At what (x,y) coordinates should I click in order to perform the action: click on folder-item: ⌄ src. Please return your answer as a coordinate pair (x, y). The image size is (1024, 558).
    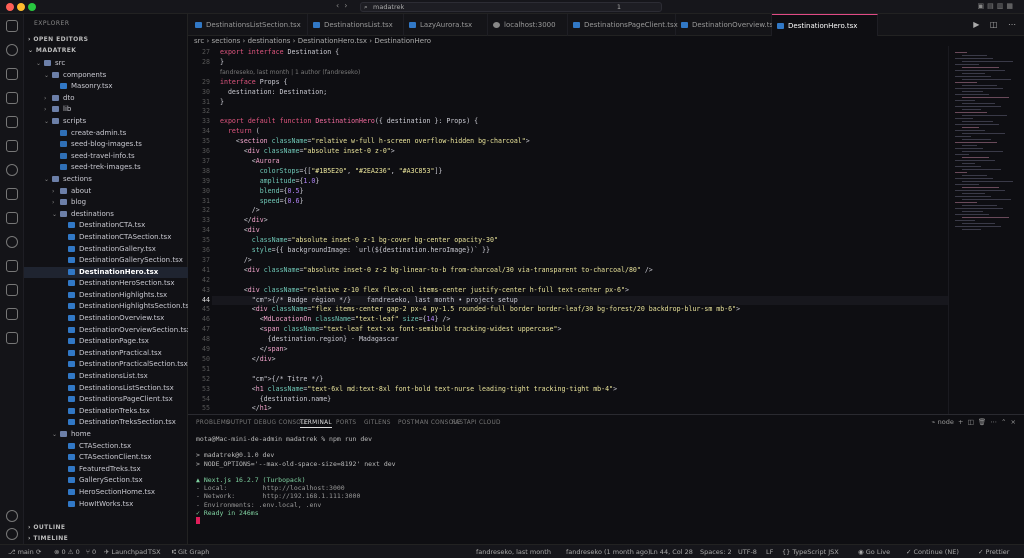
    Looking at the image, I should click on (106, 64).